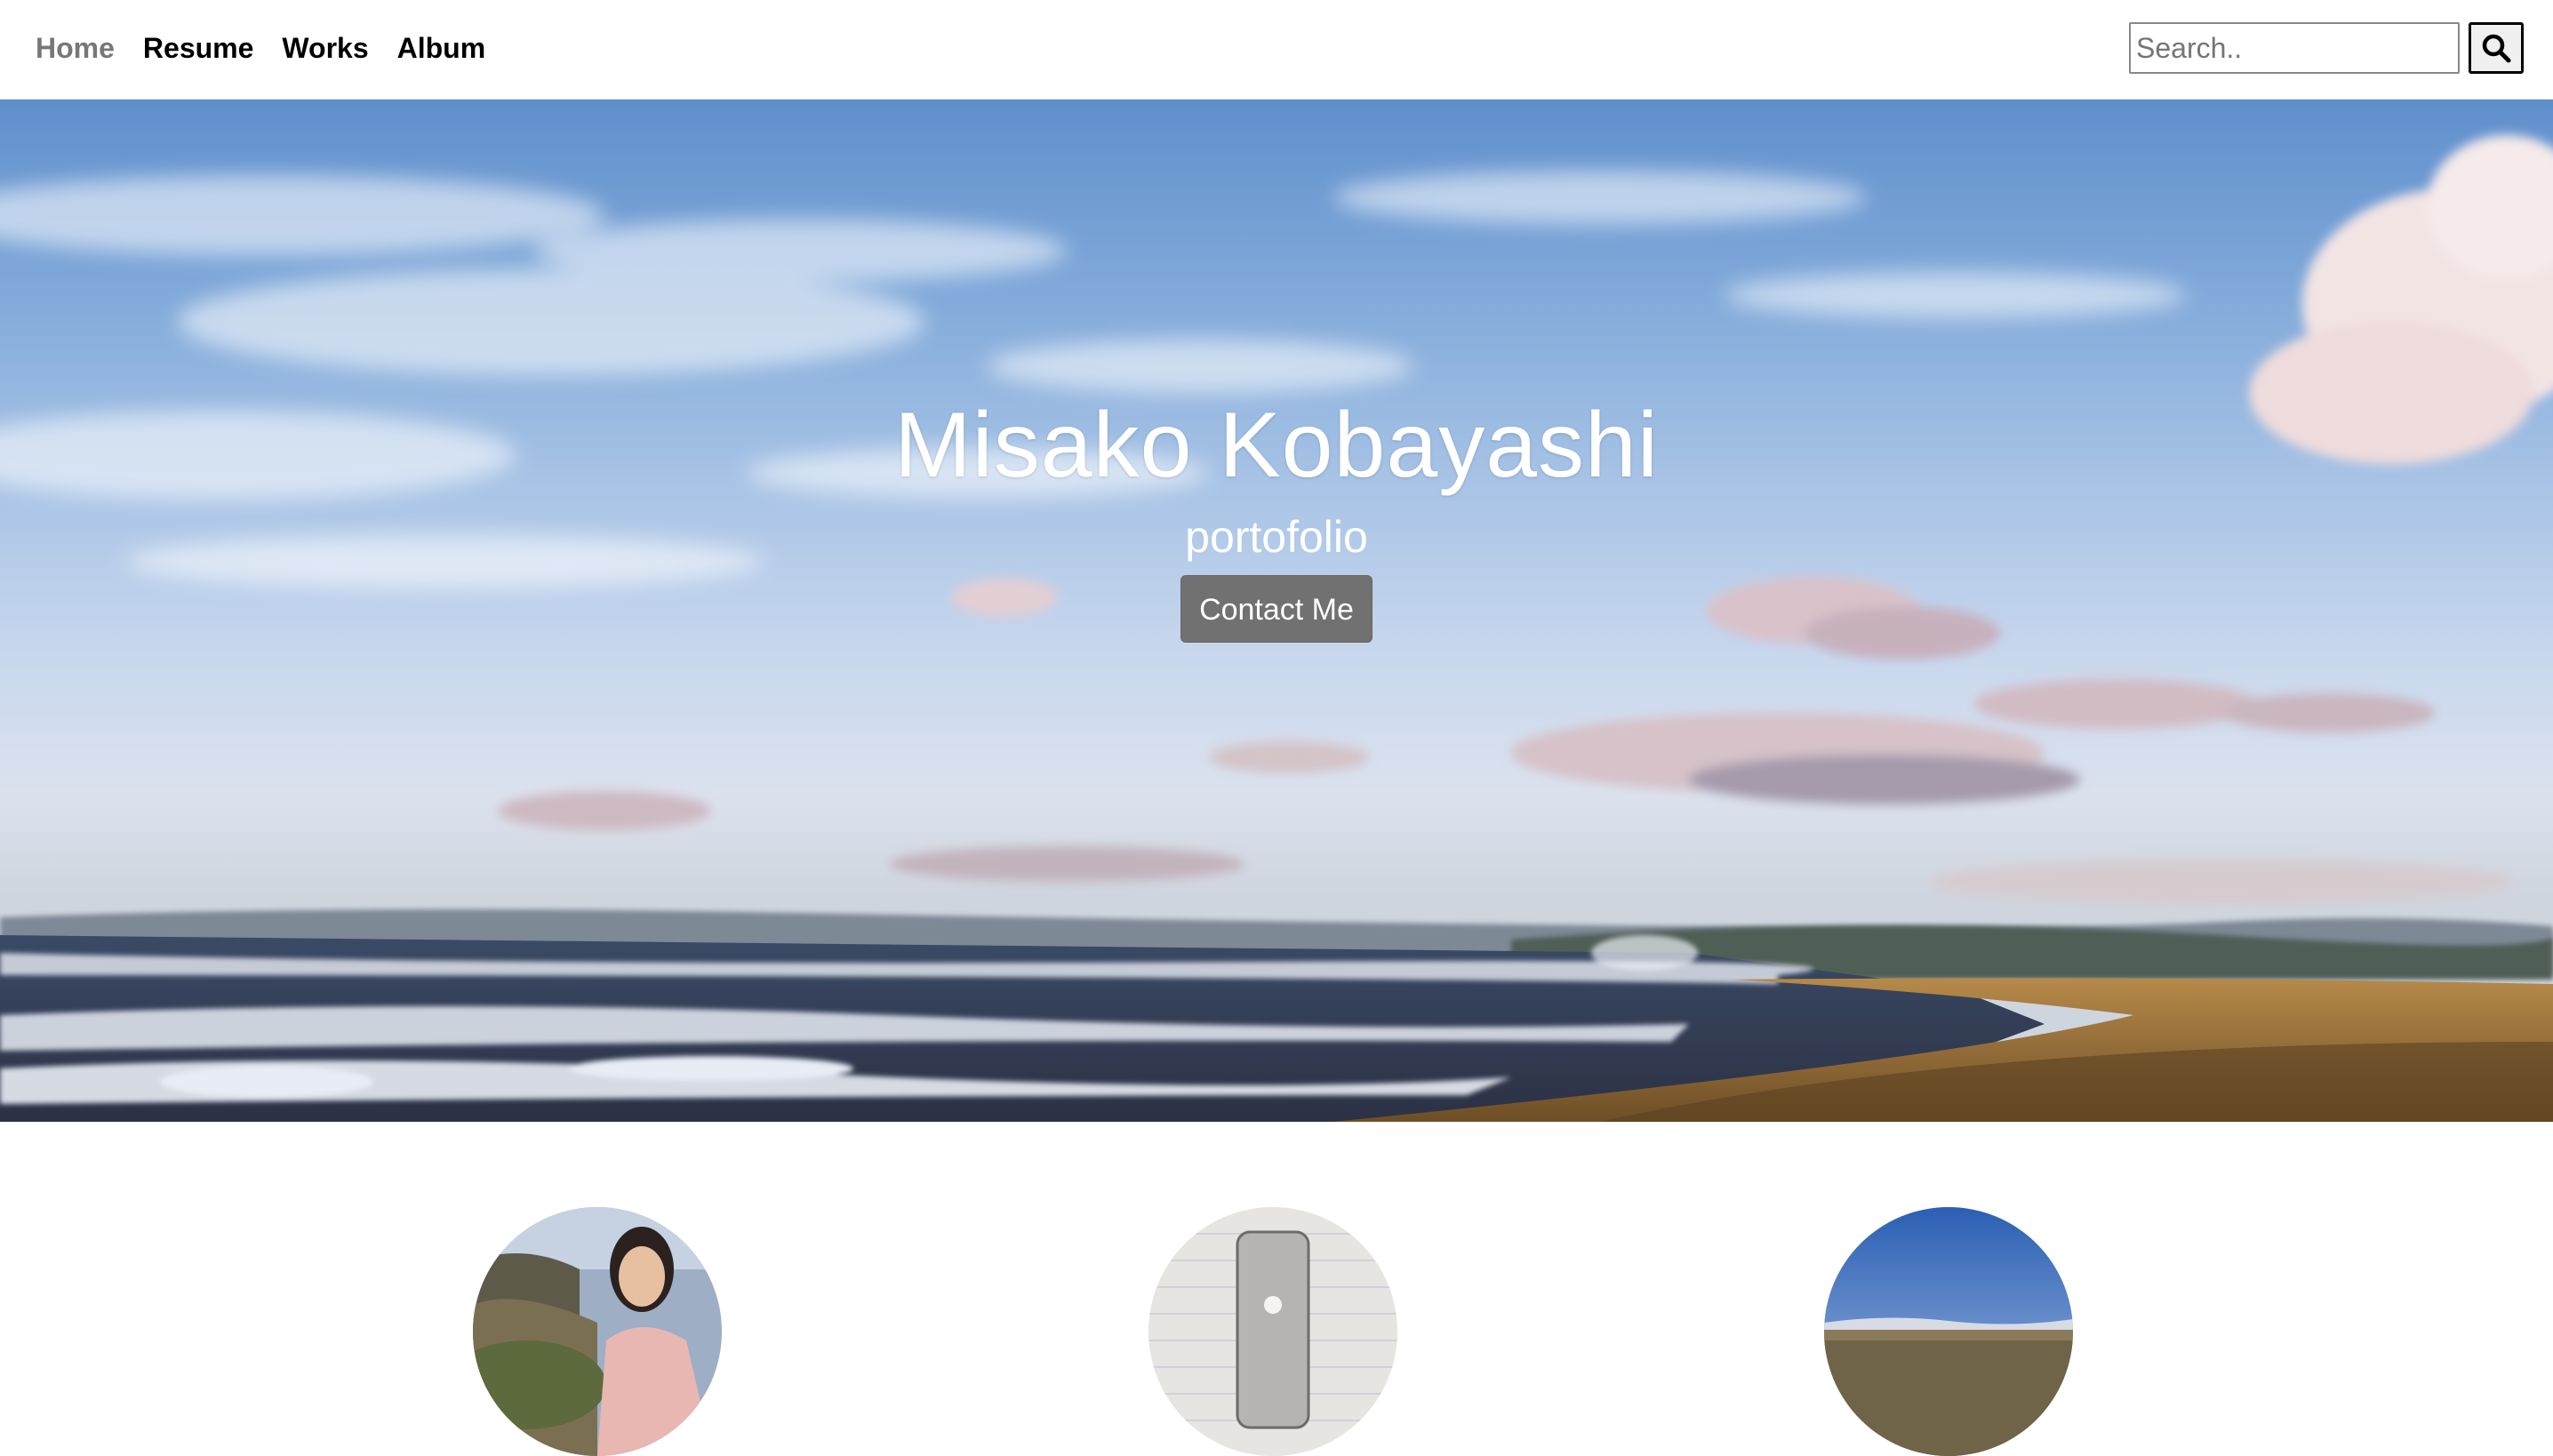  I want to click on card-image-person, so click(597, 1331).